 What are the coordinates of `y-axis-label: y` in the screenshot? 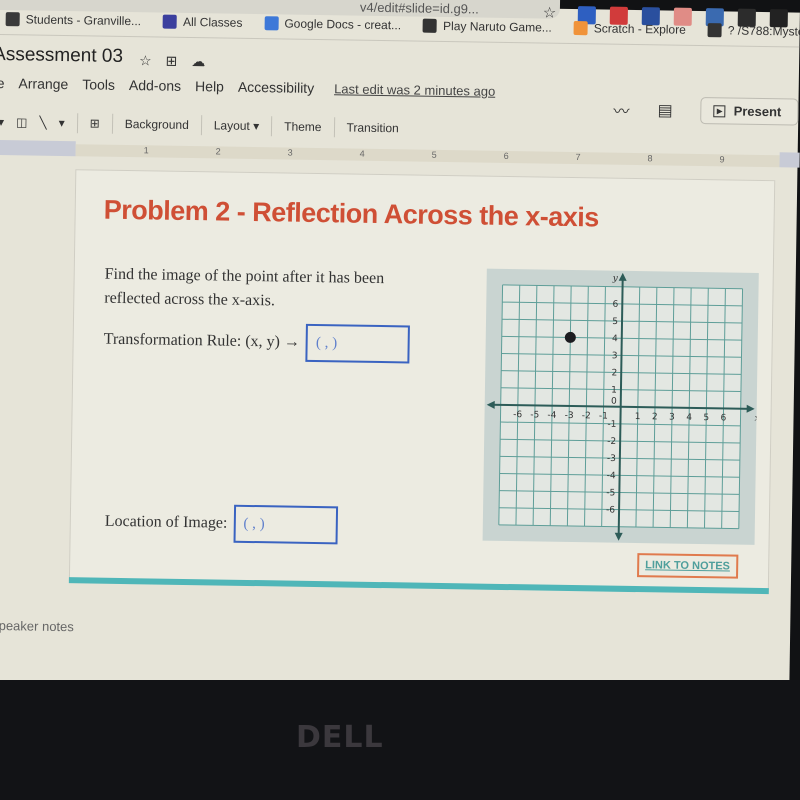 It's located at (615, 279).